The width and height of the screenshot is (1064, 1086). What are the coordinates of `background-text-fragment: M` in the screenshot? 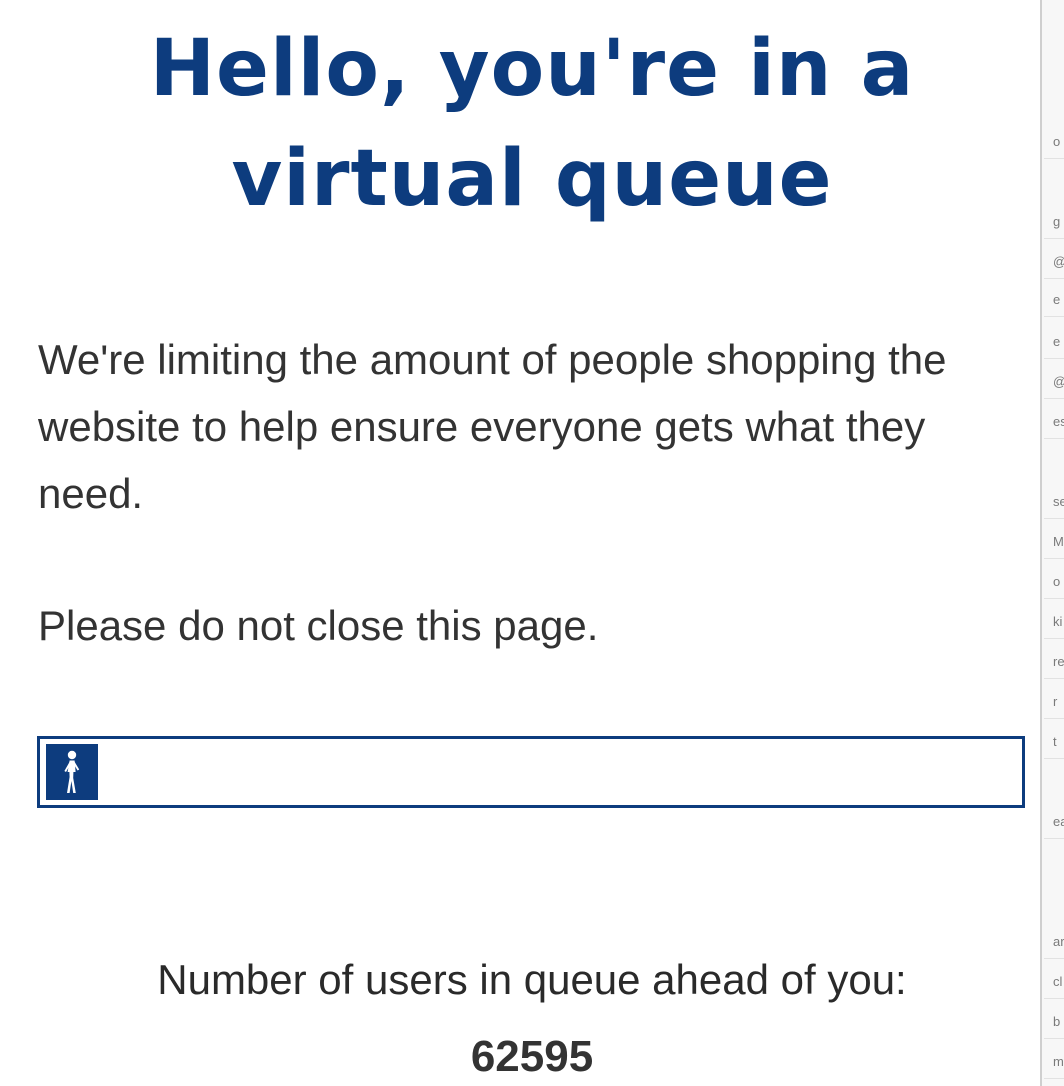 It's located at (1058, 541).